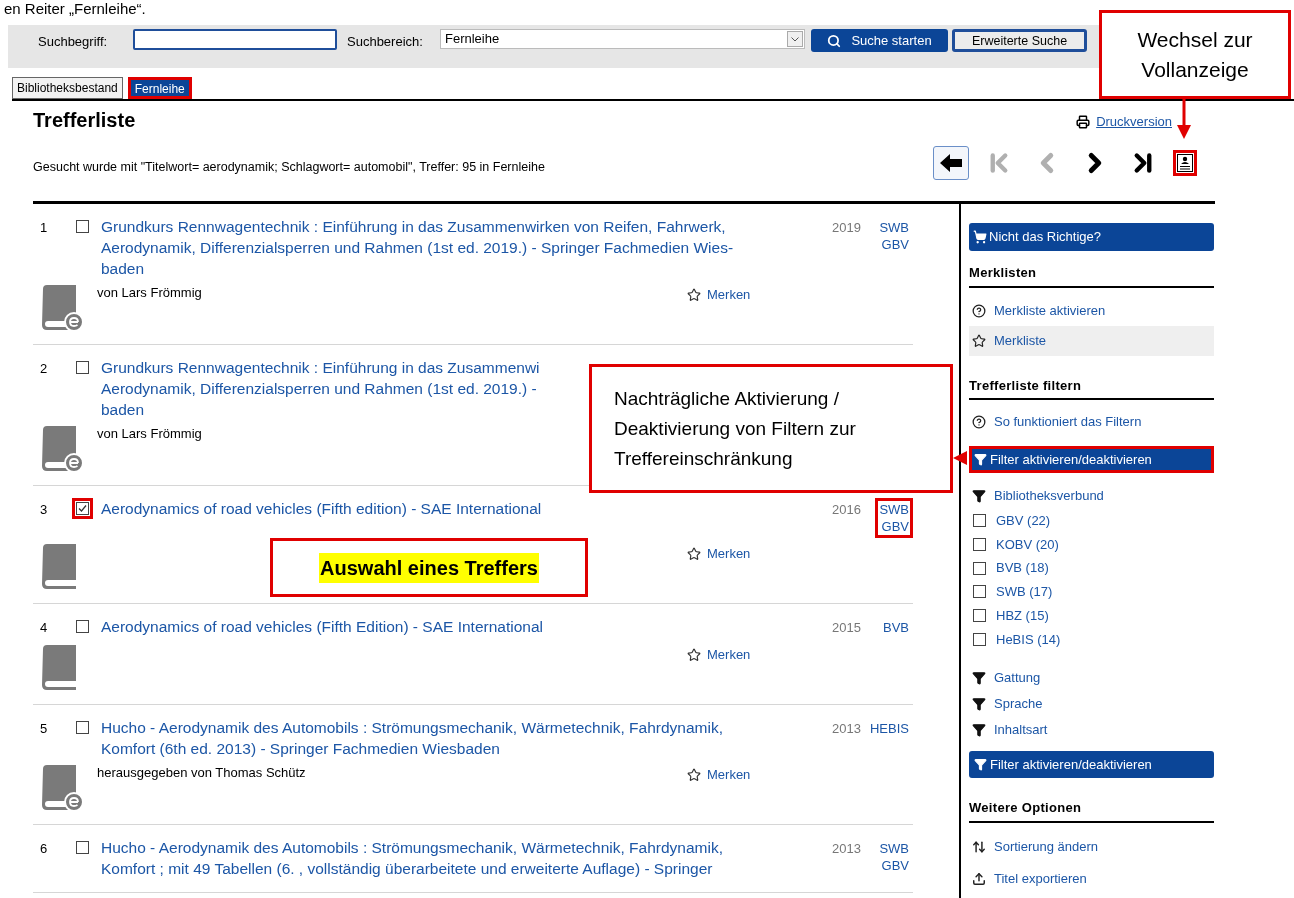 The height and width of the screenshot is (898, 1294). Describe the element at coordinates (417, 247) in the screenshot. I see `result-title-link: Grundkurs Rennwagentechnik : Einführung in das Zusammenwirken von Reifen, Fahrwerk, Aerodynamik, Differenzialsperren und Rahmen (1st ed. 2019.) - Springer Fachmedien Wies- baden` at that location.